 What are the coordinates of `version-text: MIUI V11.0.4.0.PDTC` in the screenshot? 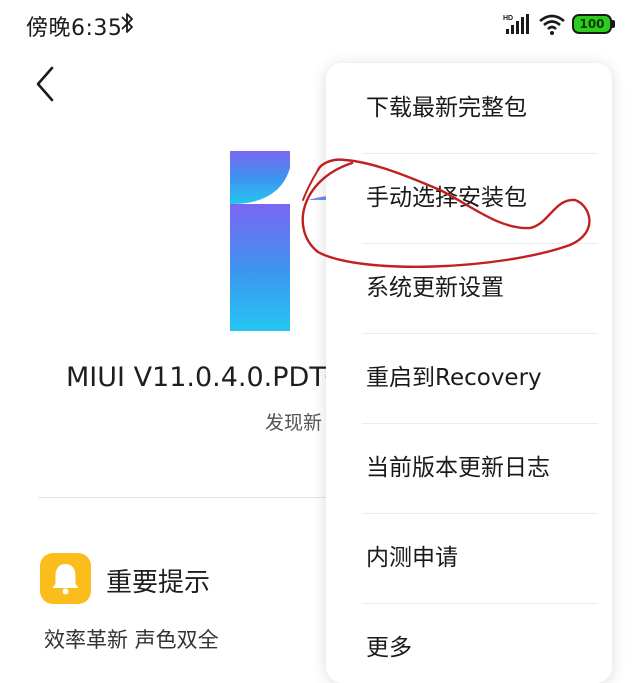 It's located at (205, 377).